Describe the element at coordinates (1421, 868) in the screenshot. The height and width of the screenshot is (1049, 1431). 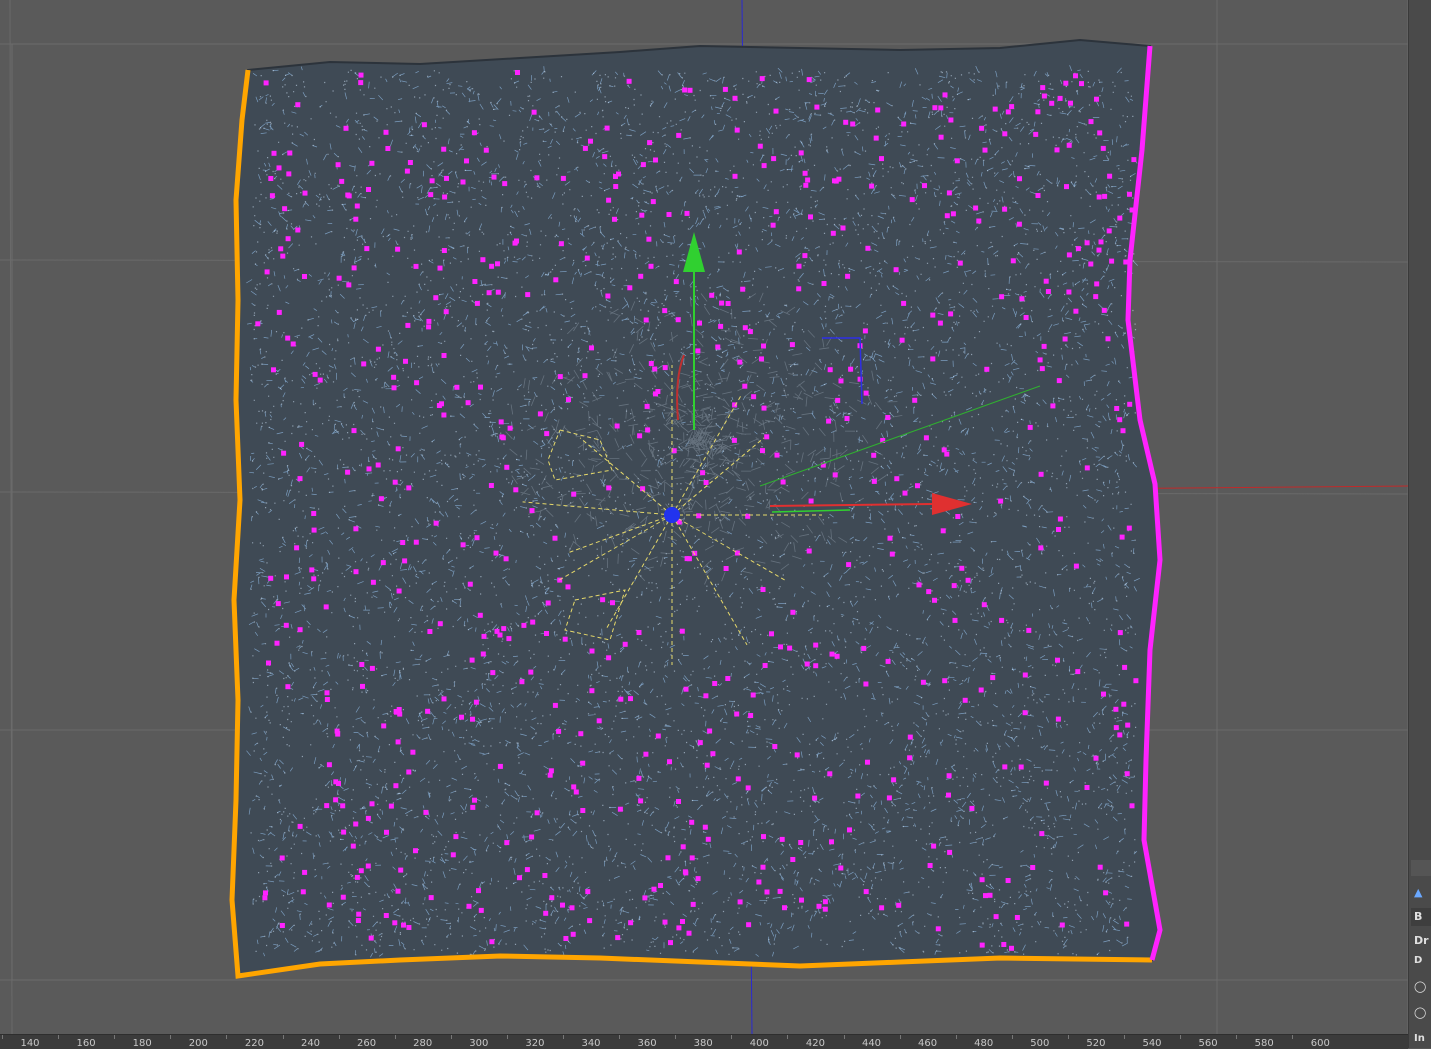
I see `panel-handle` at that location.